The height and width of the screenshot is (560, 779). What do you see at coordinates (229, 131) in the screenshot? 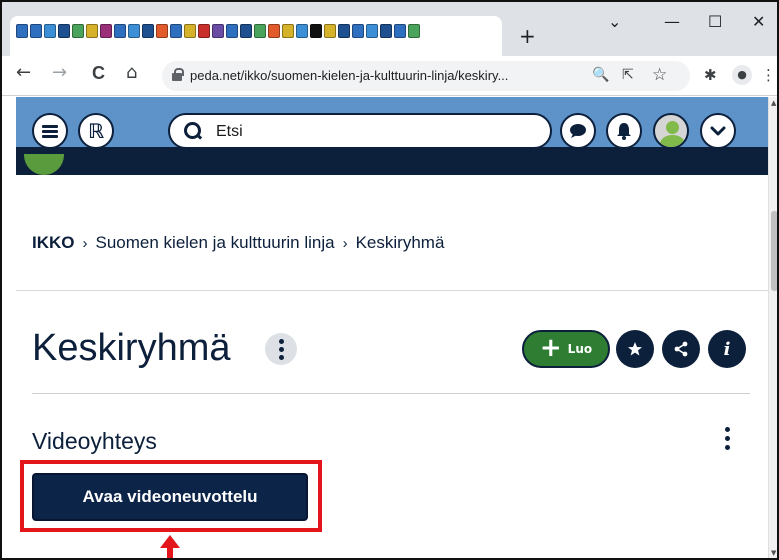
I see `search-placeholder: Etsi` at bounding box center [229, 131].